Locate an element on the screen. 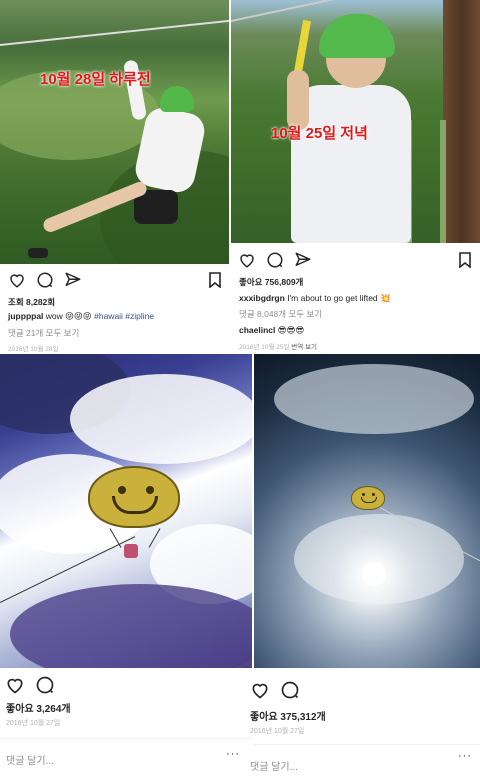  post4-action-bar is located at coordinates (275, 690).